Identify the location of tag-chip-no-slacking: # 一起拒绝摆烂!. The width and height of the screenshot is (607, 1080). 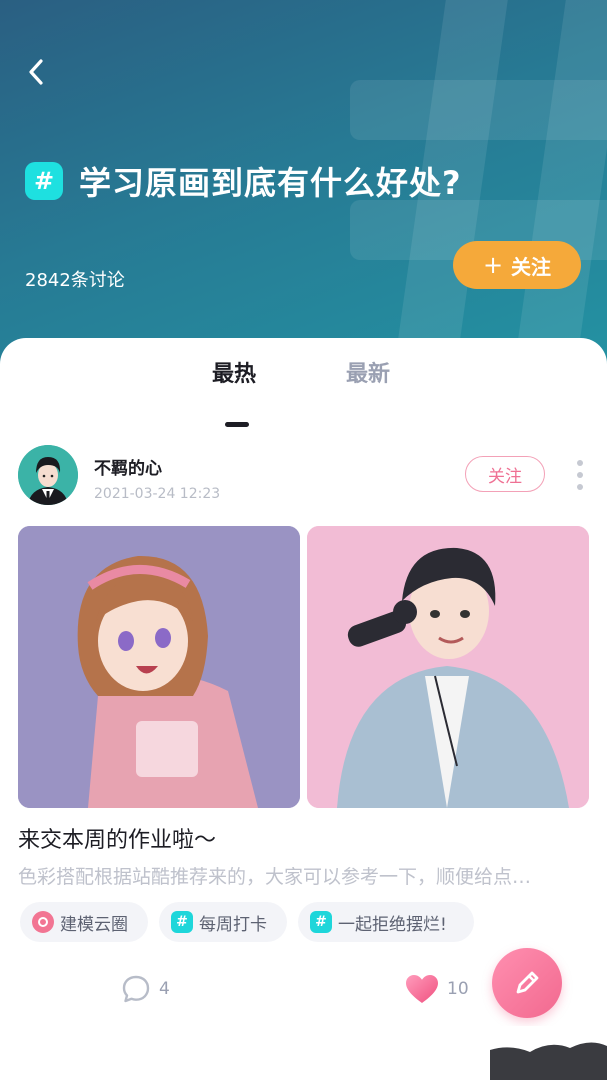
(386, 922).